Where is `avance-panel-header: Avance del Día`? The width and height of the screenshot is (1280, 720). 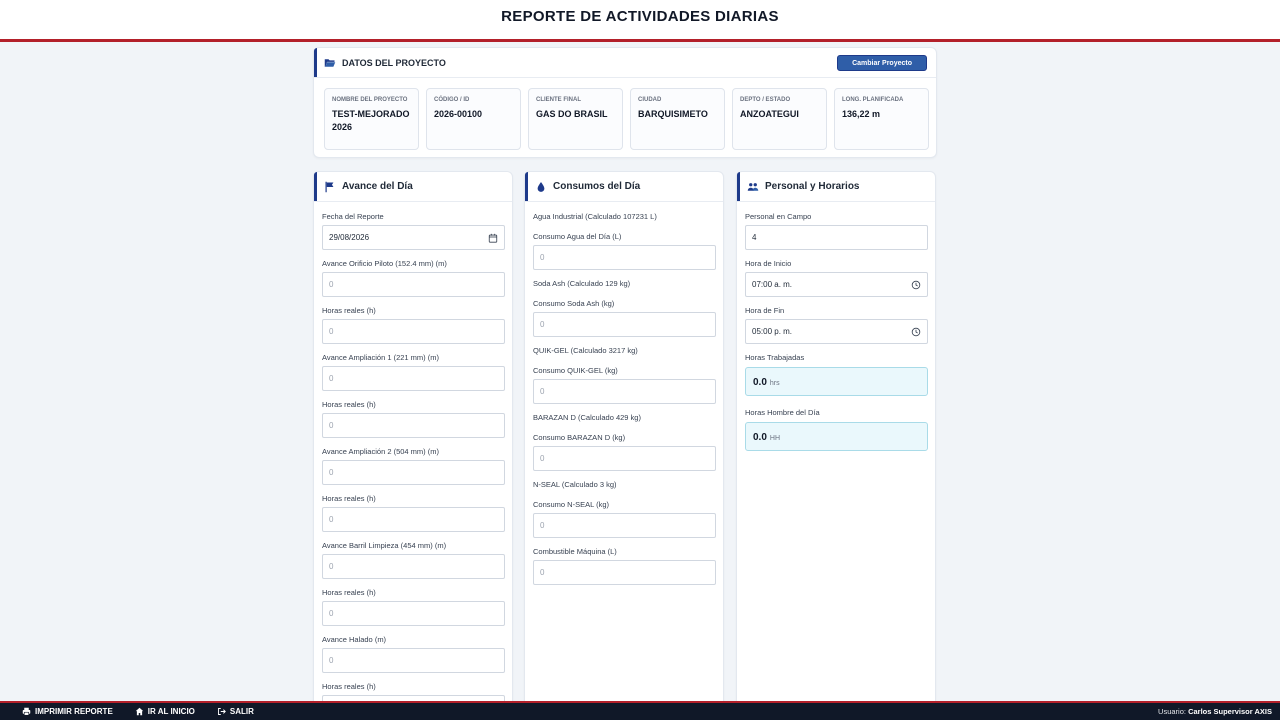
avance-panel-header: Avance del Día is located at coordinates (413, 187).